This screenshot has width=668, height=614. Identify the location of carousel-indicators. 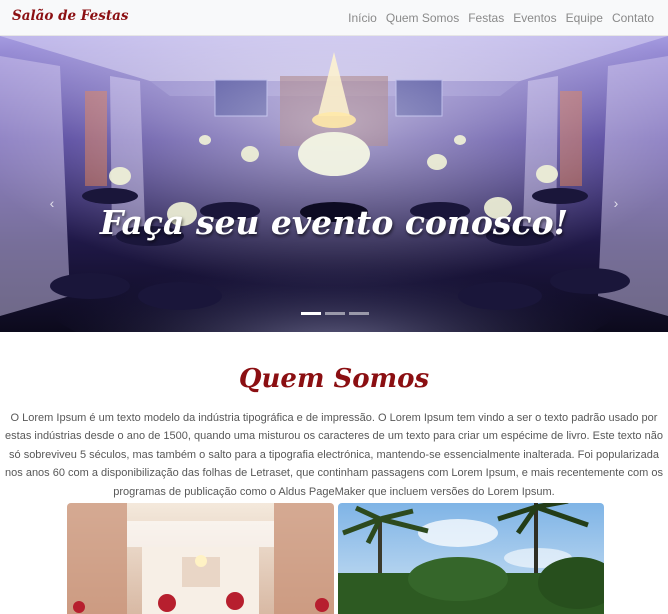
(335, 313).